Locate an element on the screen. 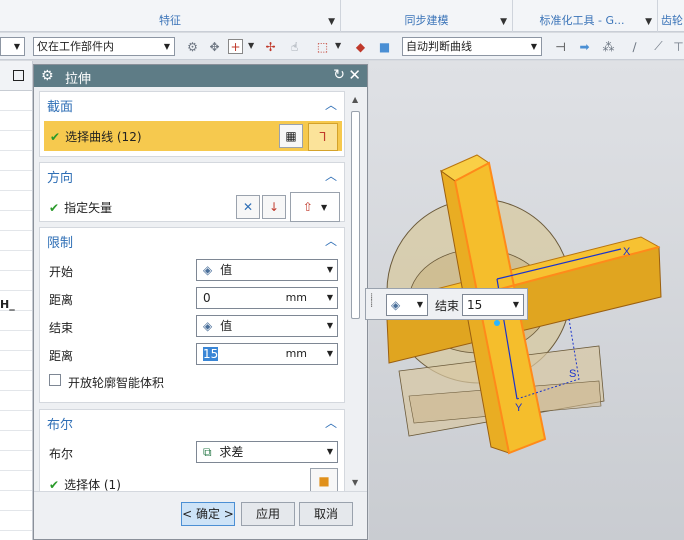 The image size is (684, 540). ok-button: < 确定 > is located at coordinates (208, 514).